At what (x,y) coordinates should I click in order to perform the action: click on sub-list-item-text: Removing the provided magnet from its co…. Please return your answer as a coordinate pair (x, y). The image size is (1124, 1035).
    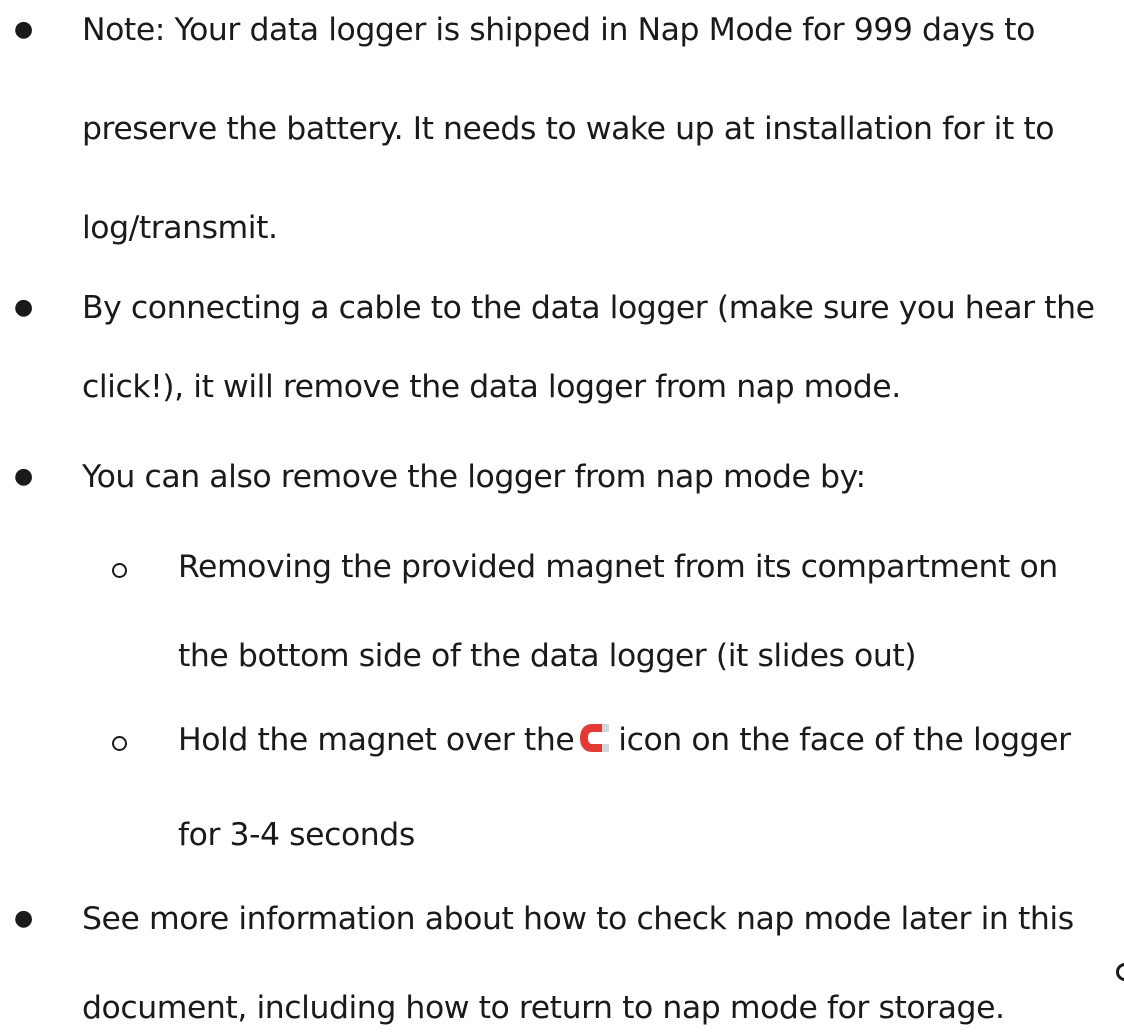
    Looking at the image, I should click on (618, 567).